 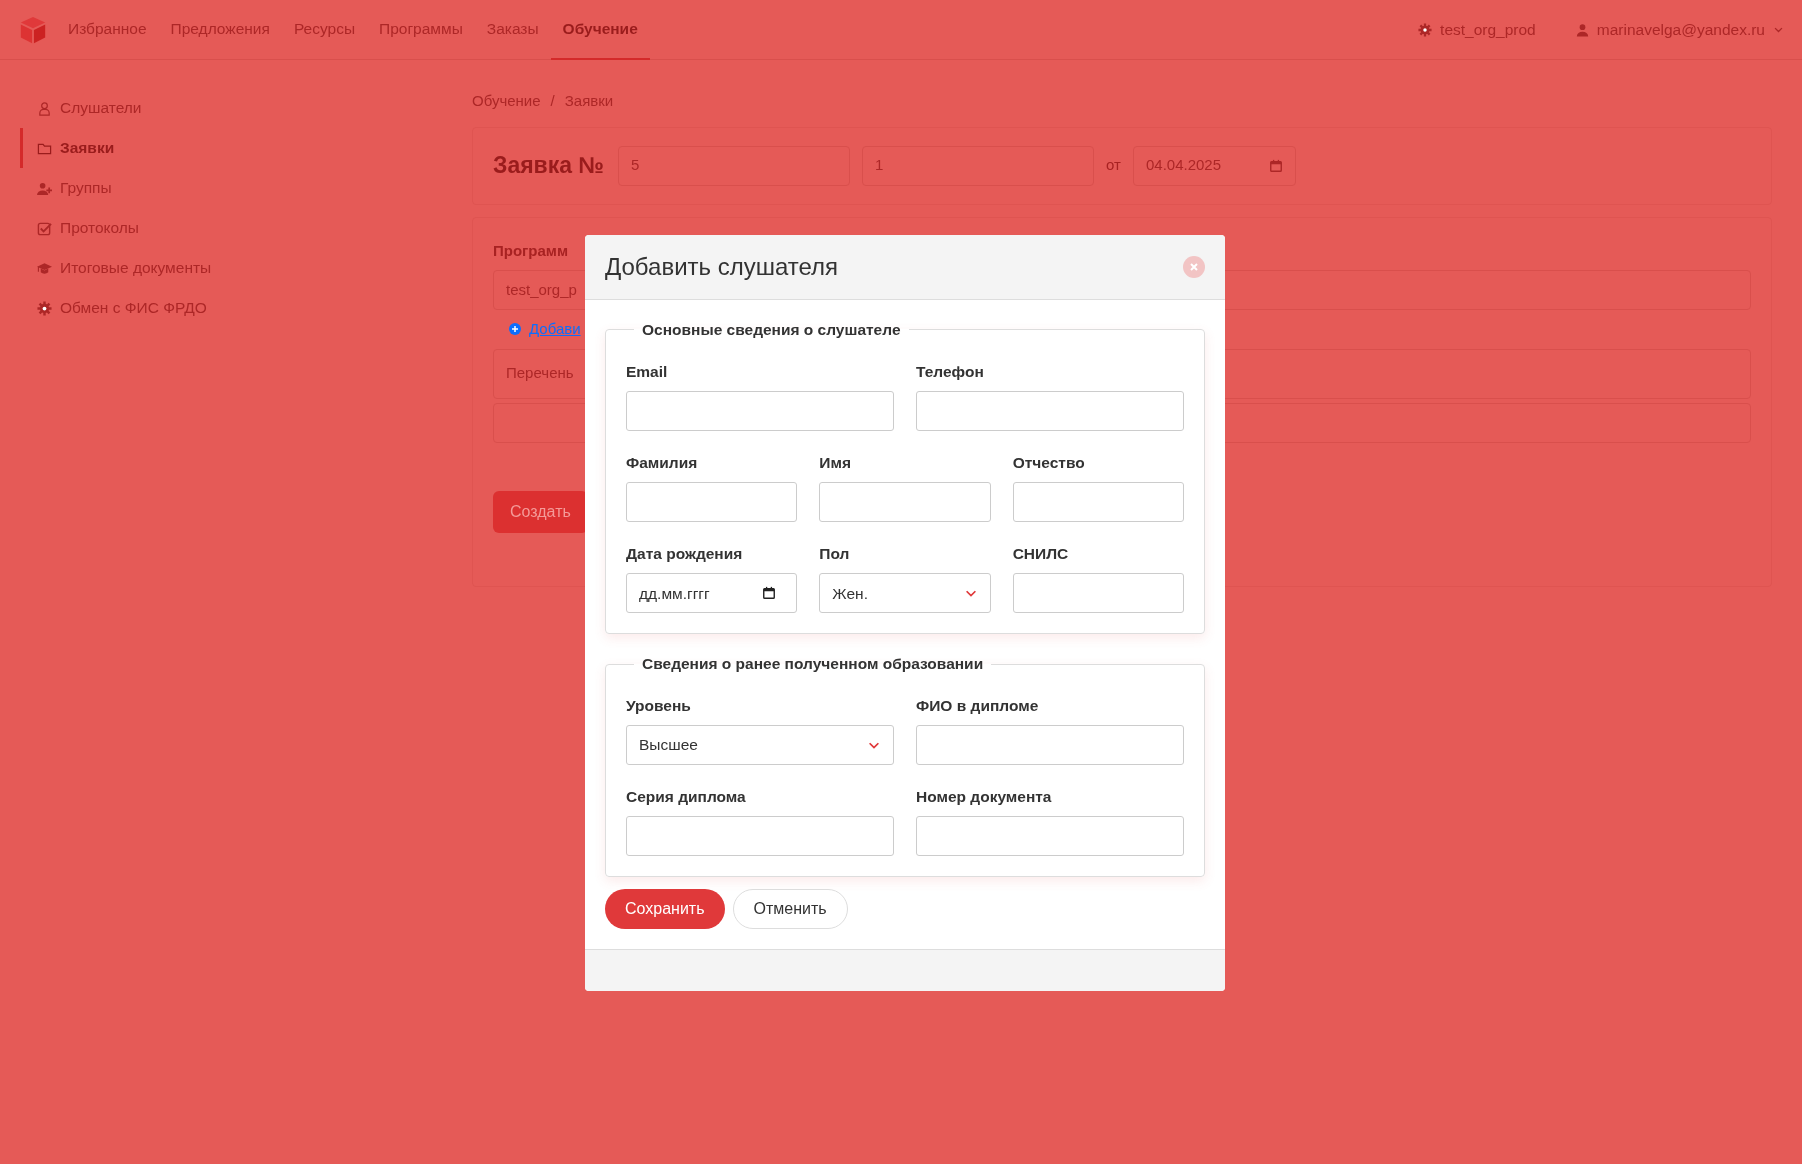 I want to click on nav-link: Обучение, so click(x=600, y=30).